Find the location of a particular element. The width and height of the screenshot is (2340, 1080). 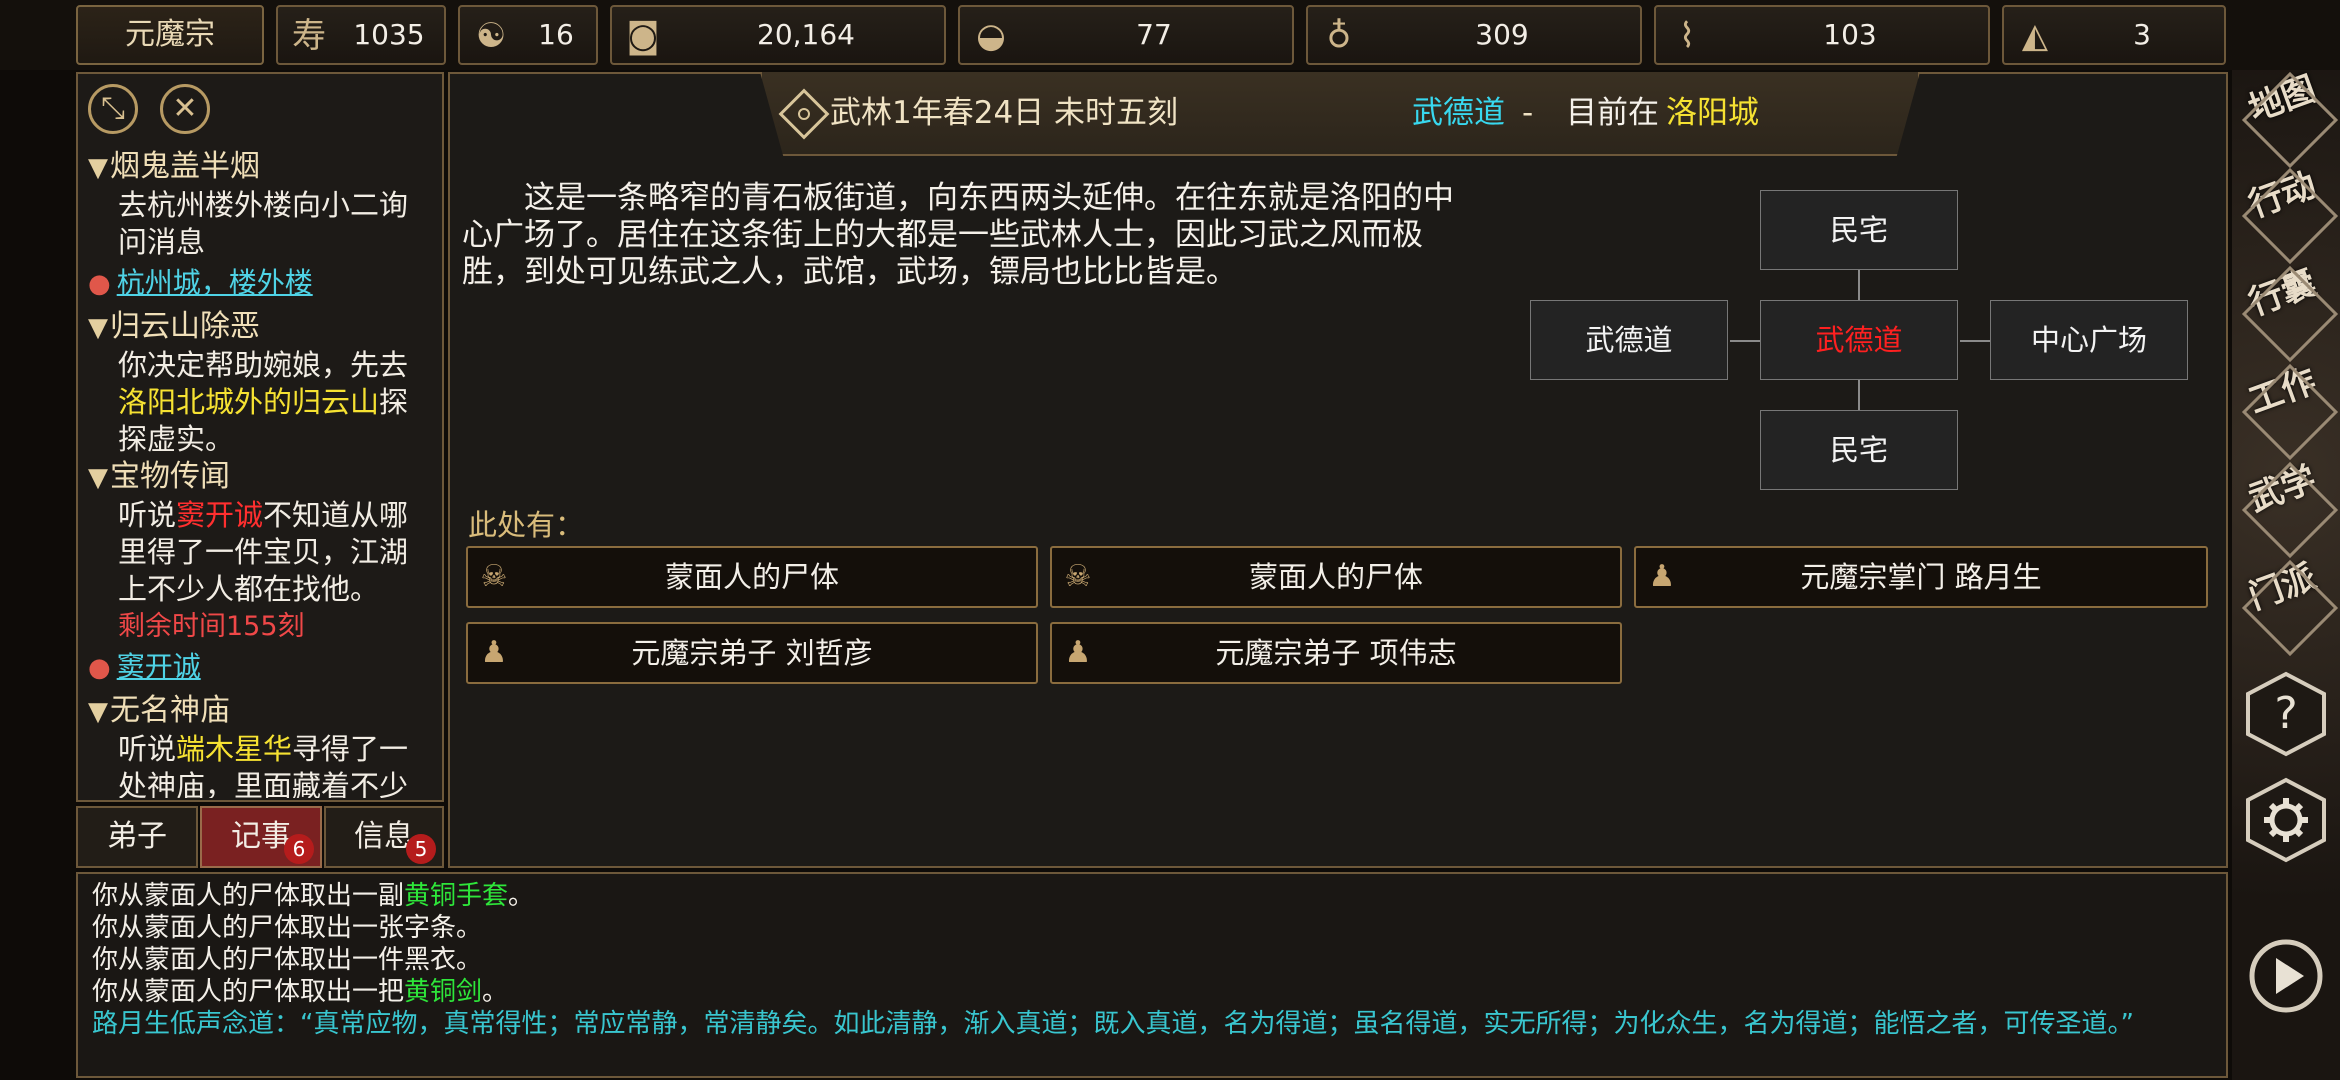

quest-body: 听说端木星华寻得了一处神庙，里面藏着不少 is located at coordinates (263, 765).